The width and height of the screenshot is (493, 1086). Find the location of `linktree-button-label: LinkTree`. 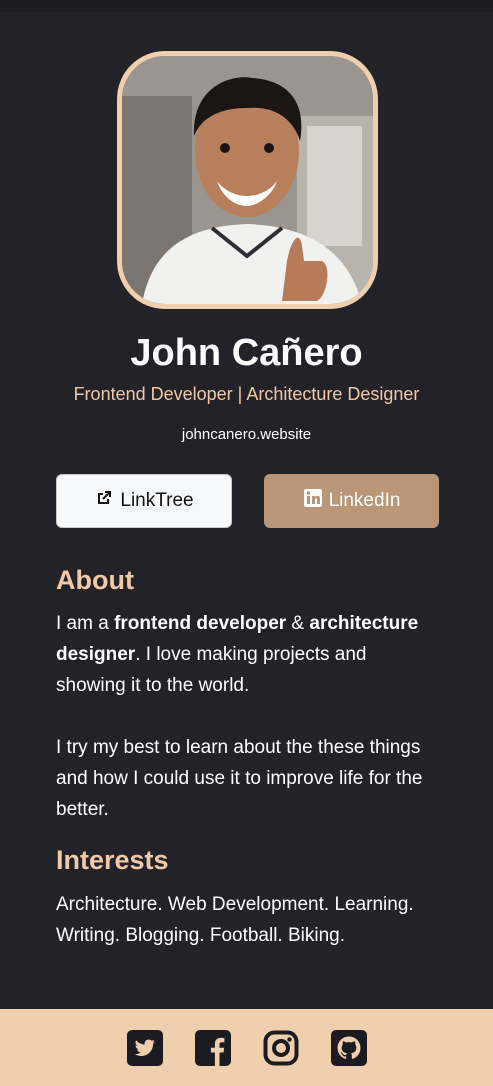

linktree-button-label: LinkTree is located at coordinates (157, 500).